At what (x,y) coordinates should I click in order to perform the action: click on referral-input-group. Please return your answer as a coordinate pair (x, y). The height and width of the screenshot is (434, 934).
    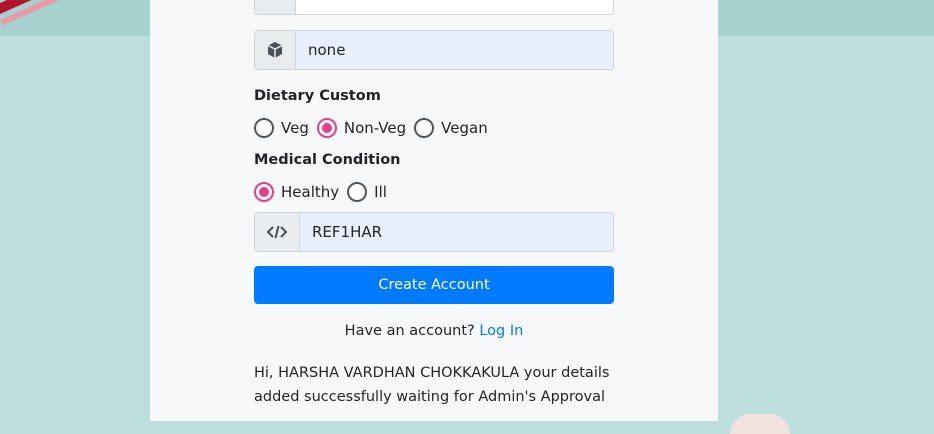
    Looking at the image, I should click on (434, 232).